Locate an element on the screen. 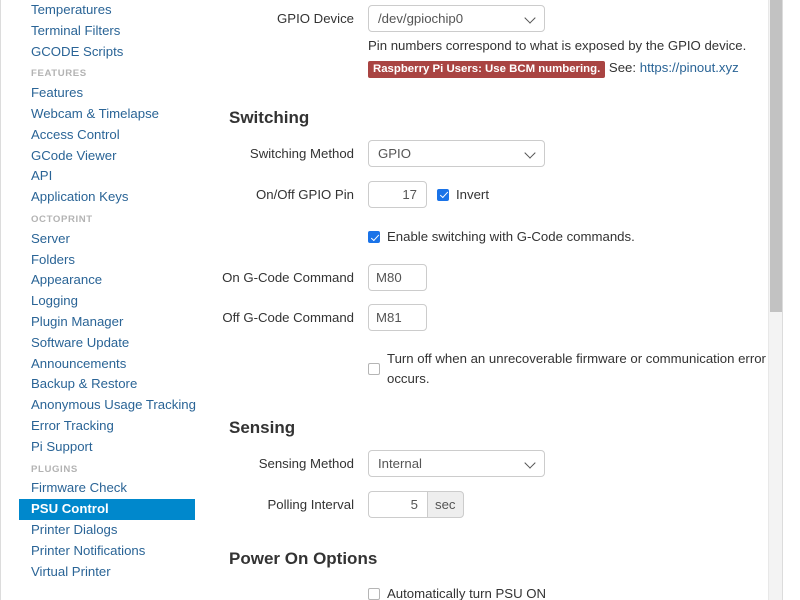  enable-gcode-checkbox is located at coordinates (374, 237).